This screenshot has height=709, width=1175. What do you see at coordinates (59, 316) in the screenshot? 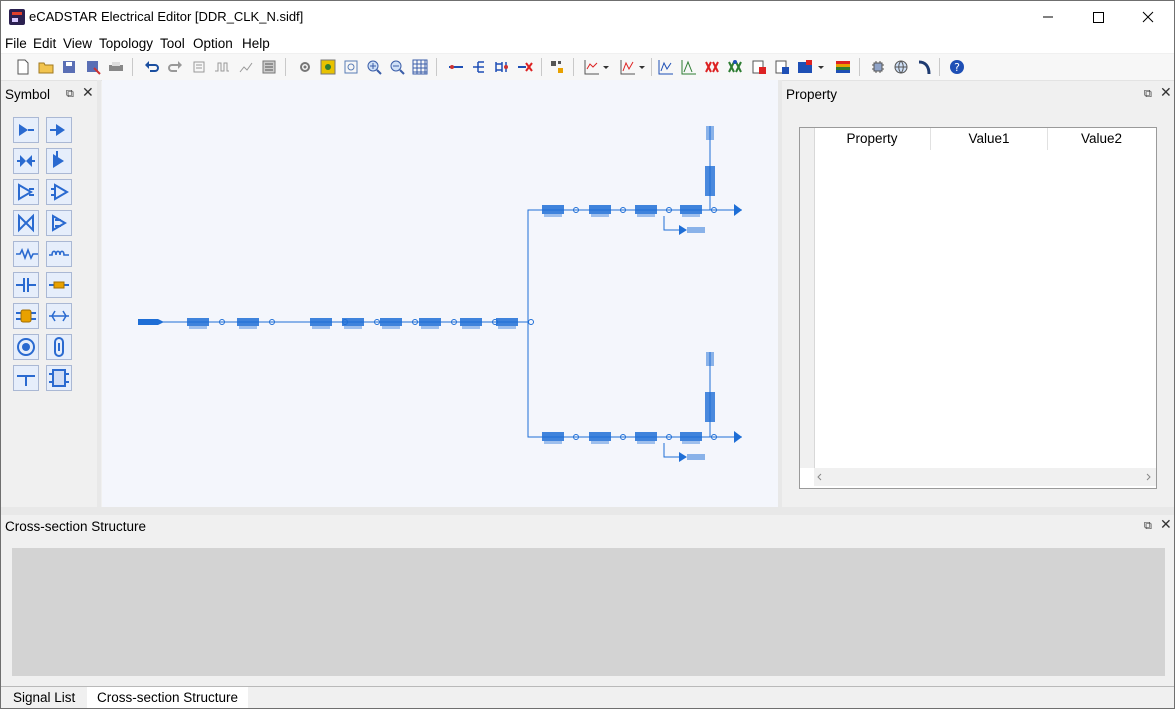
I see `symbol-sparameter` at bounding box center [59, 316].